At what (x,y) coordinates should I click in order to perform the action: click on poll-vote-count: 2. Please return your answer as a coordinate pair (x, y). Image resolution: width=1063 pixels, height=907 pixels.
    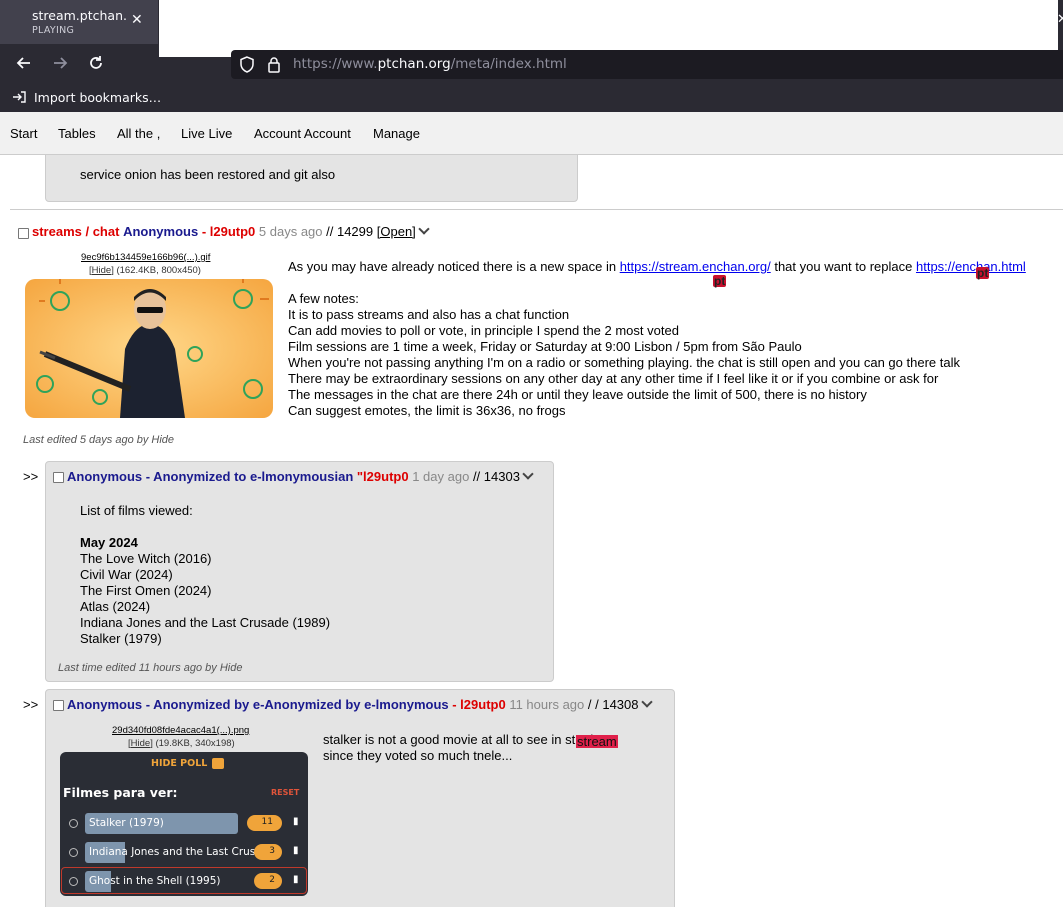
    Looking at the image, I should click on (268, 881).